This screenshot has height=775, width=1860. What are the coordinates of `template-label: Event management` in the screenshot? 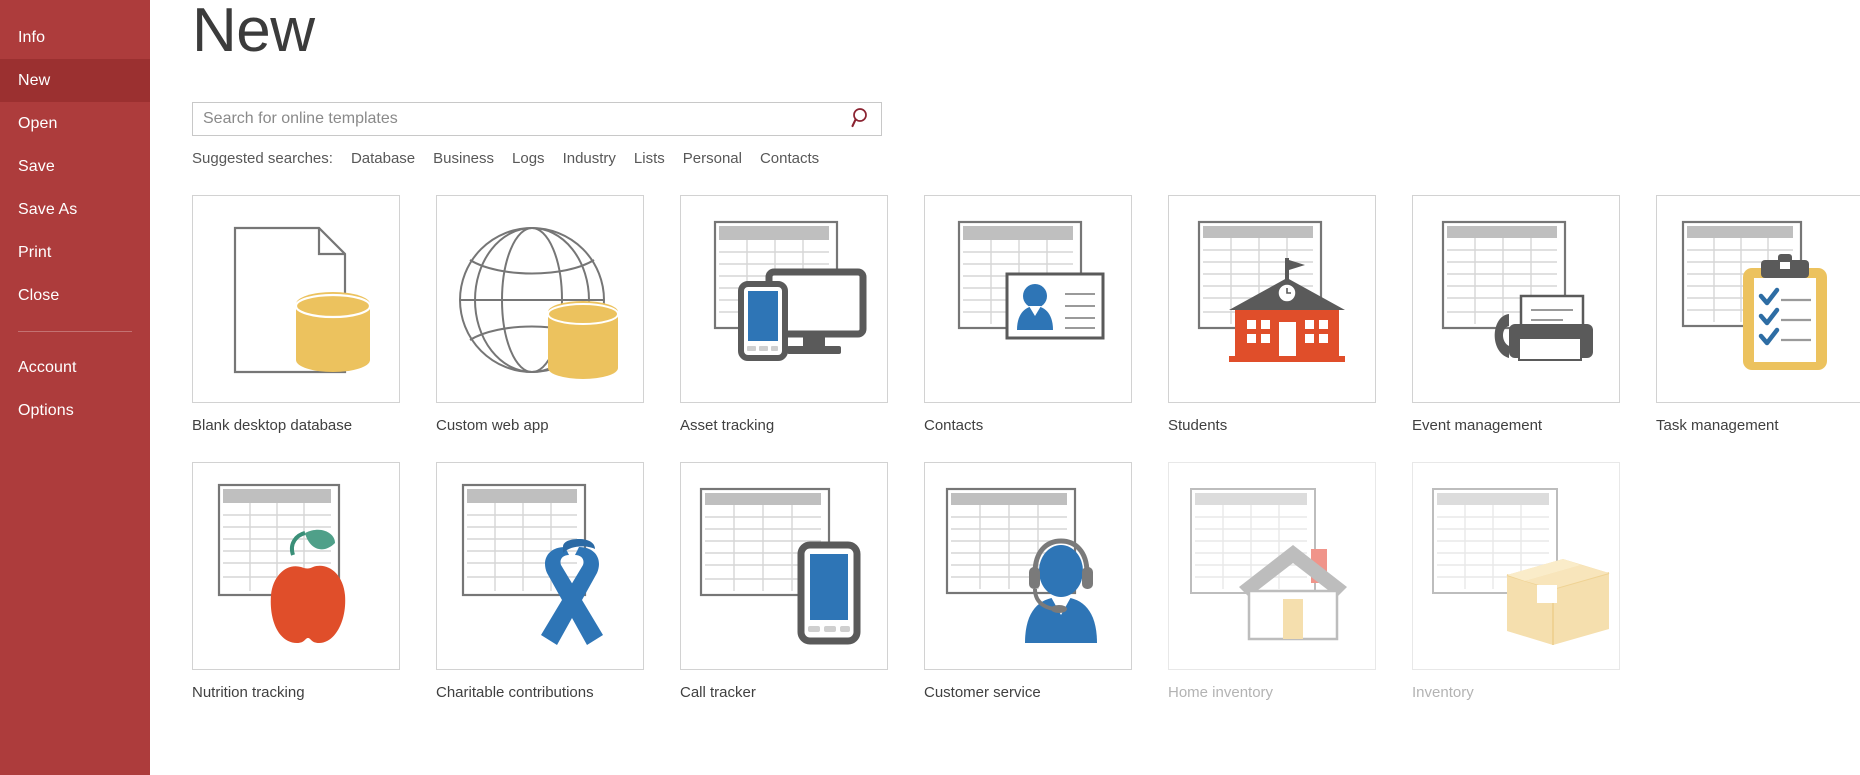 It's located at (1477, 425).